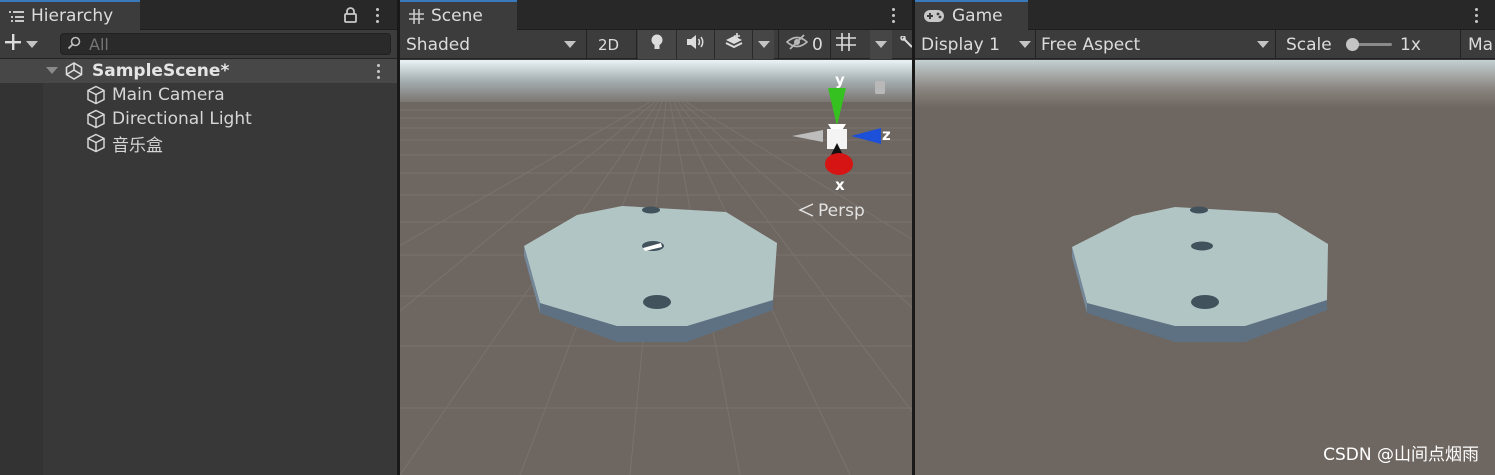  I want to click on list-item-label: Main Camera, so click(168, 95).